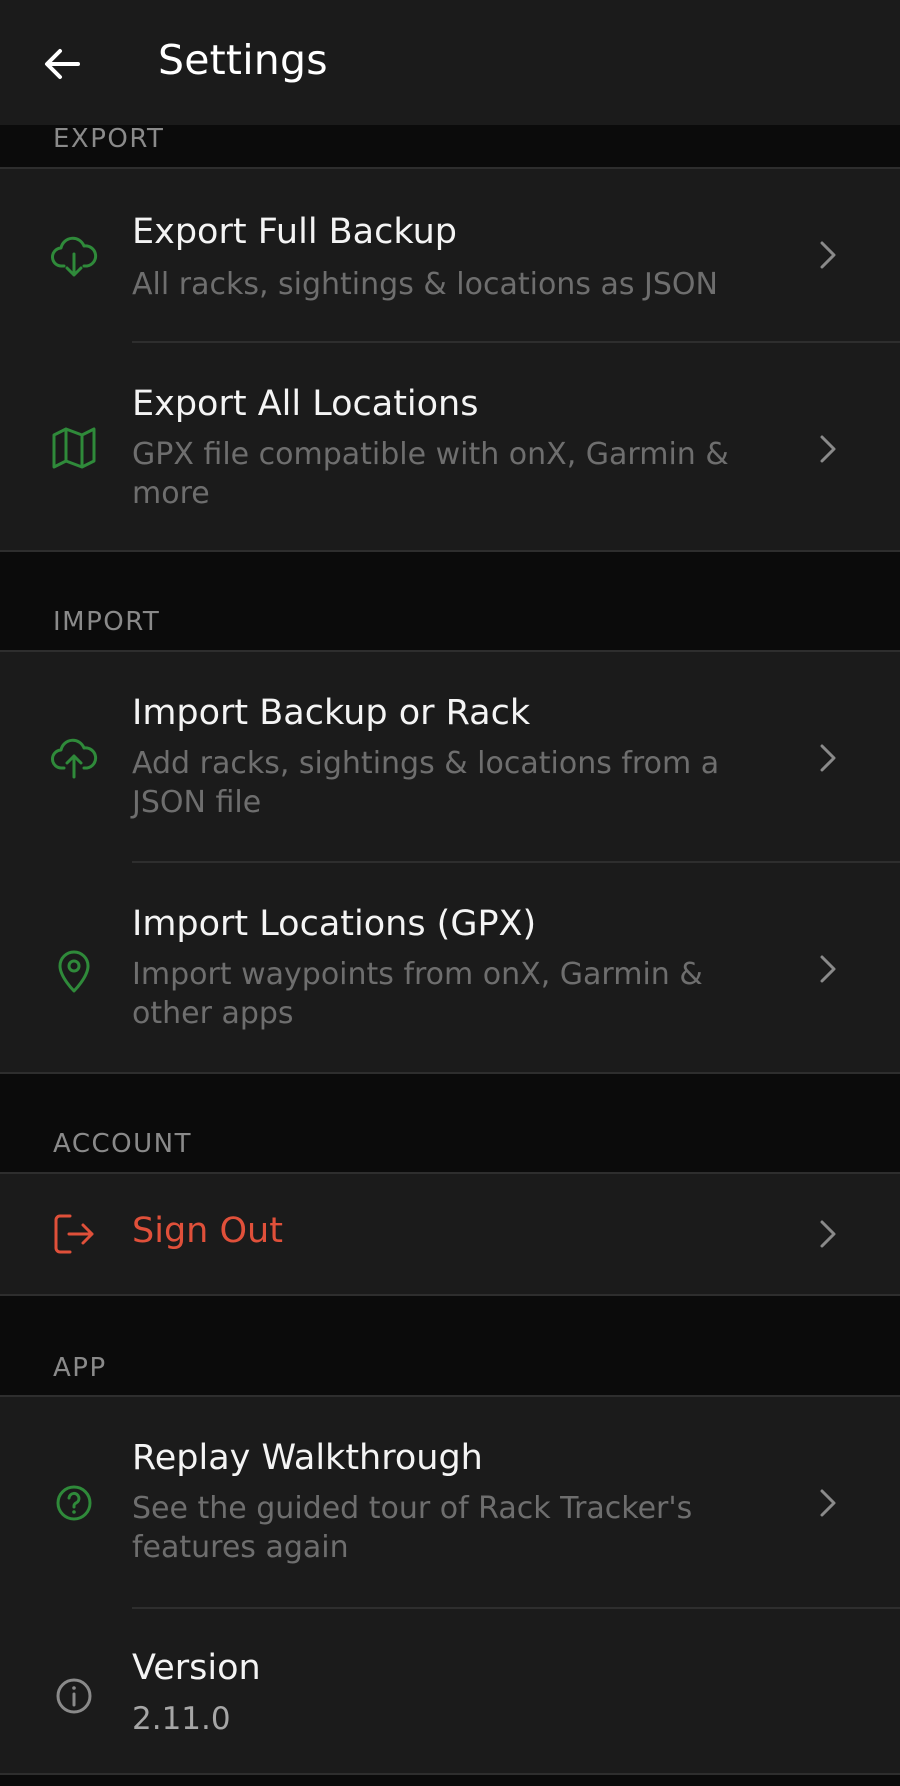 The height and width of the screenshot is (1786, 900). What do you see at coordinates (294, 232) in the screenshot?
I see `export-full-backup-label: Export Full Backup` at bounding box center [294, 232].